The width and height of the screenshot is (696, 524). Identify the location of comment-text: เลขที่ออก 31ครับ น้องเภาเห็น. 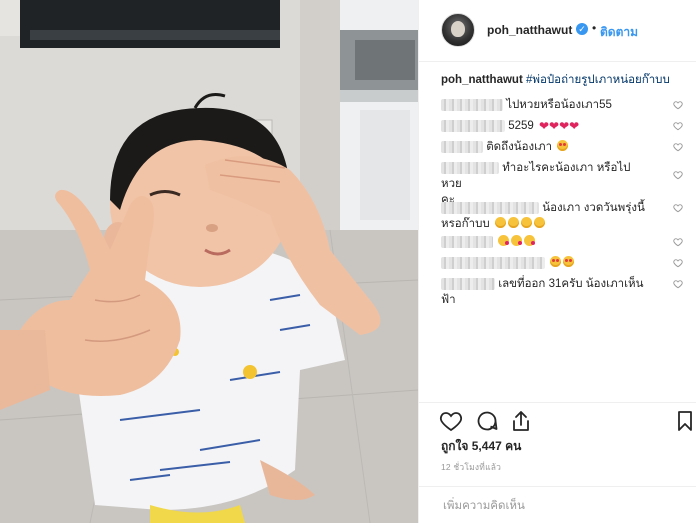
(571, 284).